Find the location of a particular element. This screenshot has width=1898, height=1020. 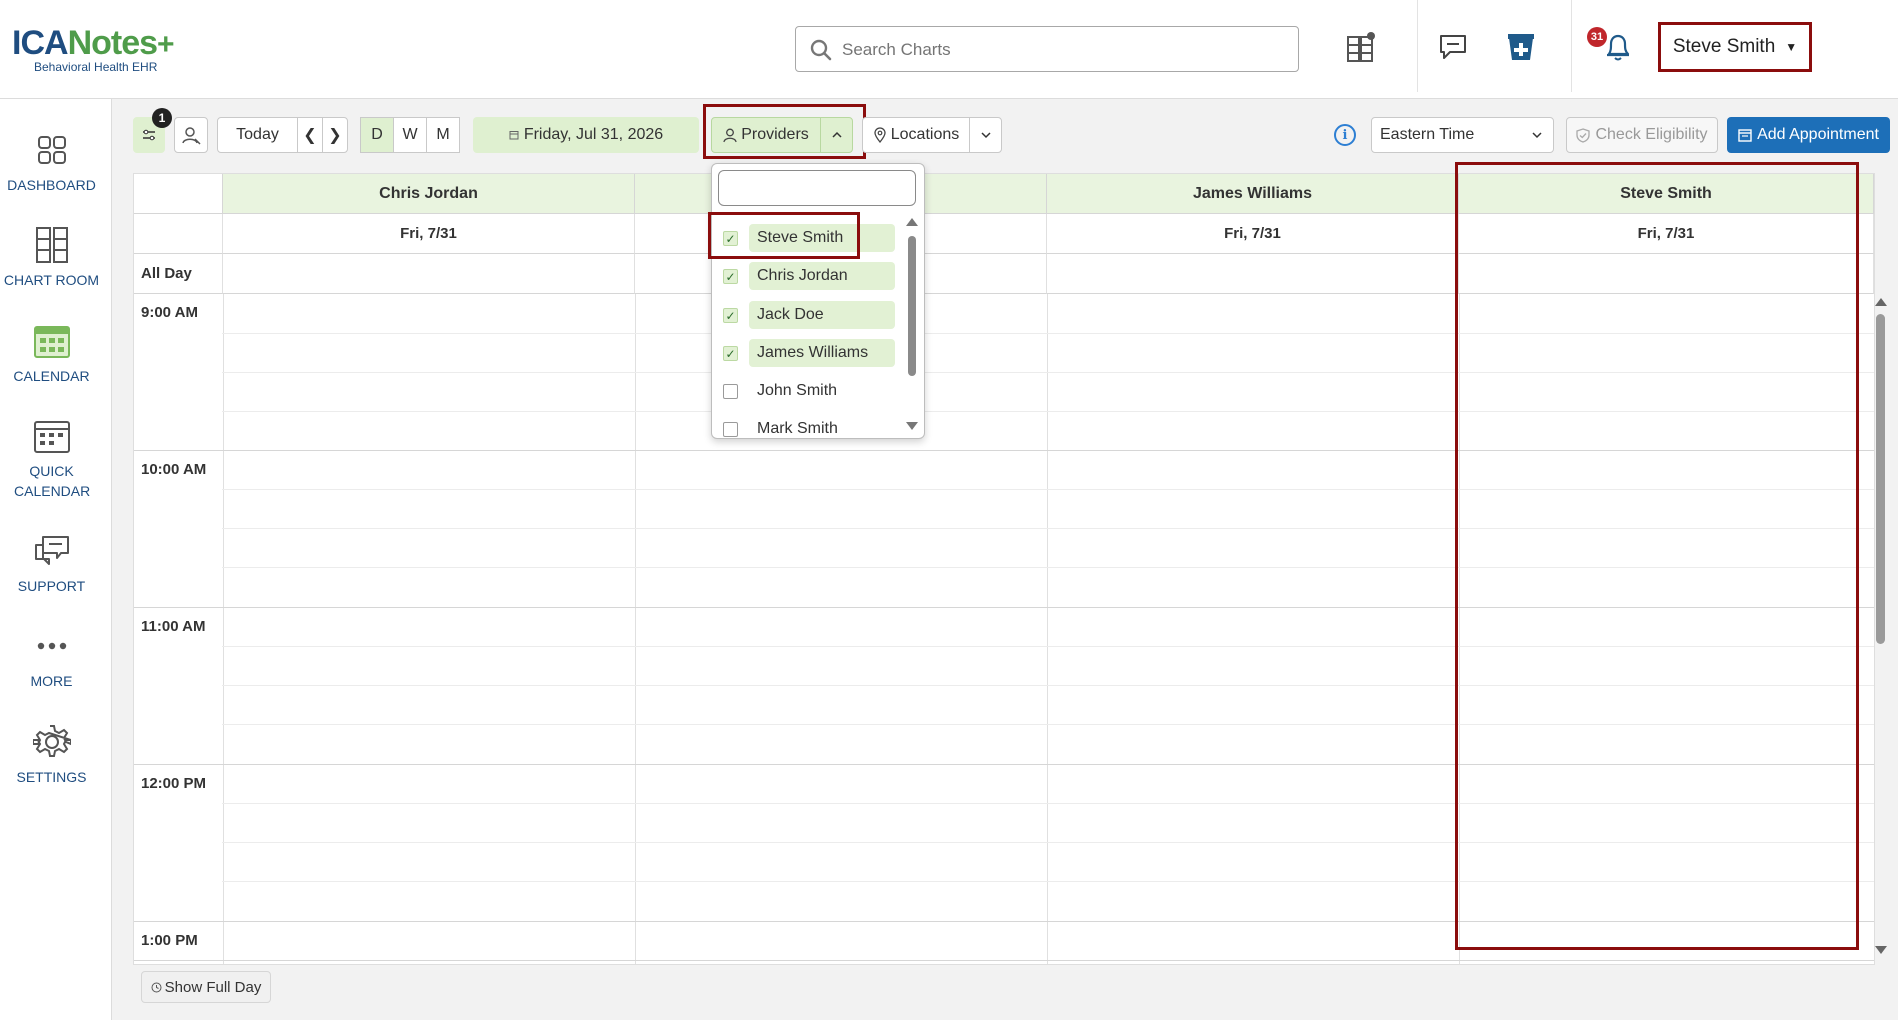

all-day-label: All Day is located at coordinates (166, 273).